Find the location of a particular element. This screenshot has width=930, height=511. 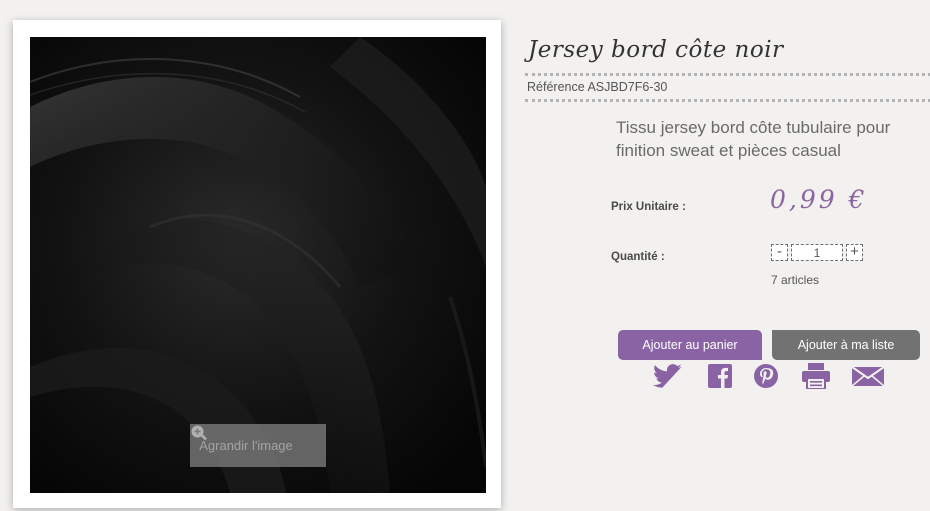

zoom-image-button: Agrandir l'image is located at coordinates (258, 445).